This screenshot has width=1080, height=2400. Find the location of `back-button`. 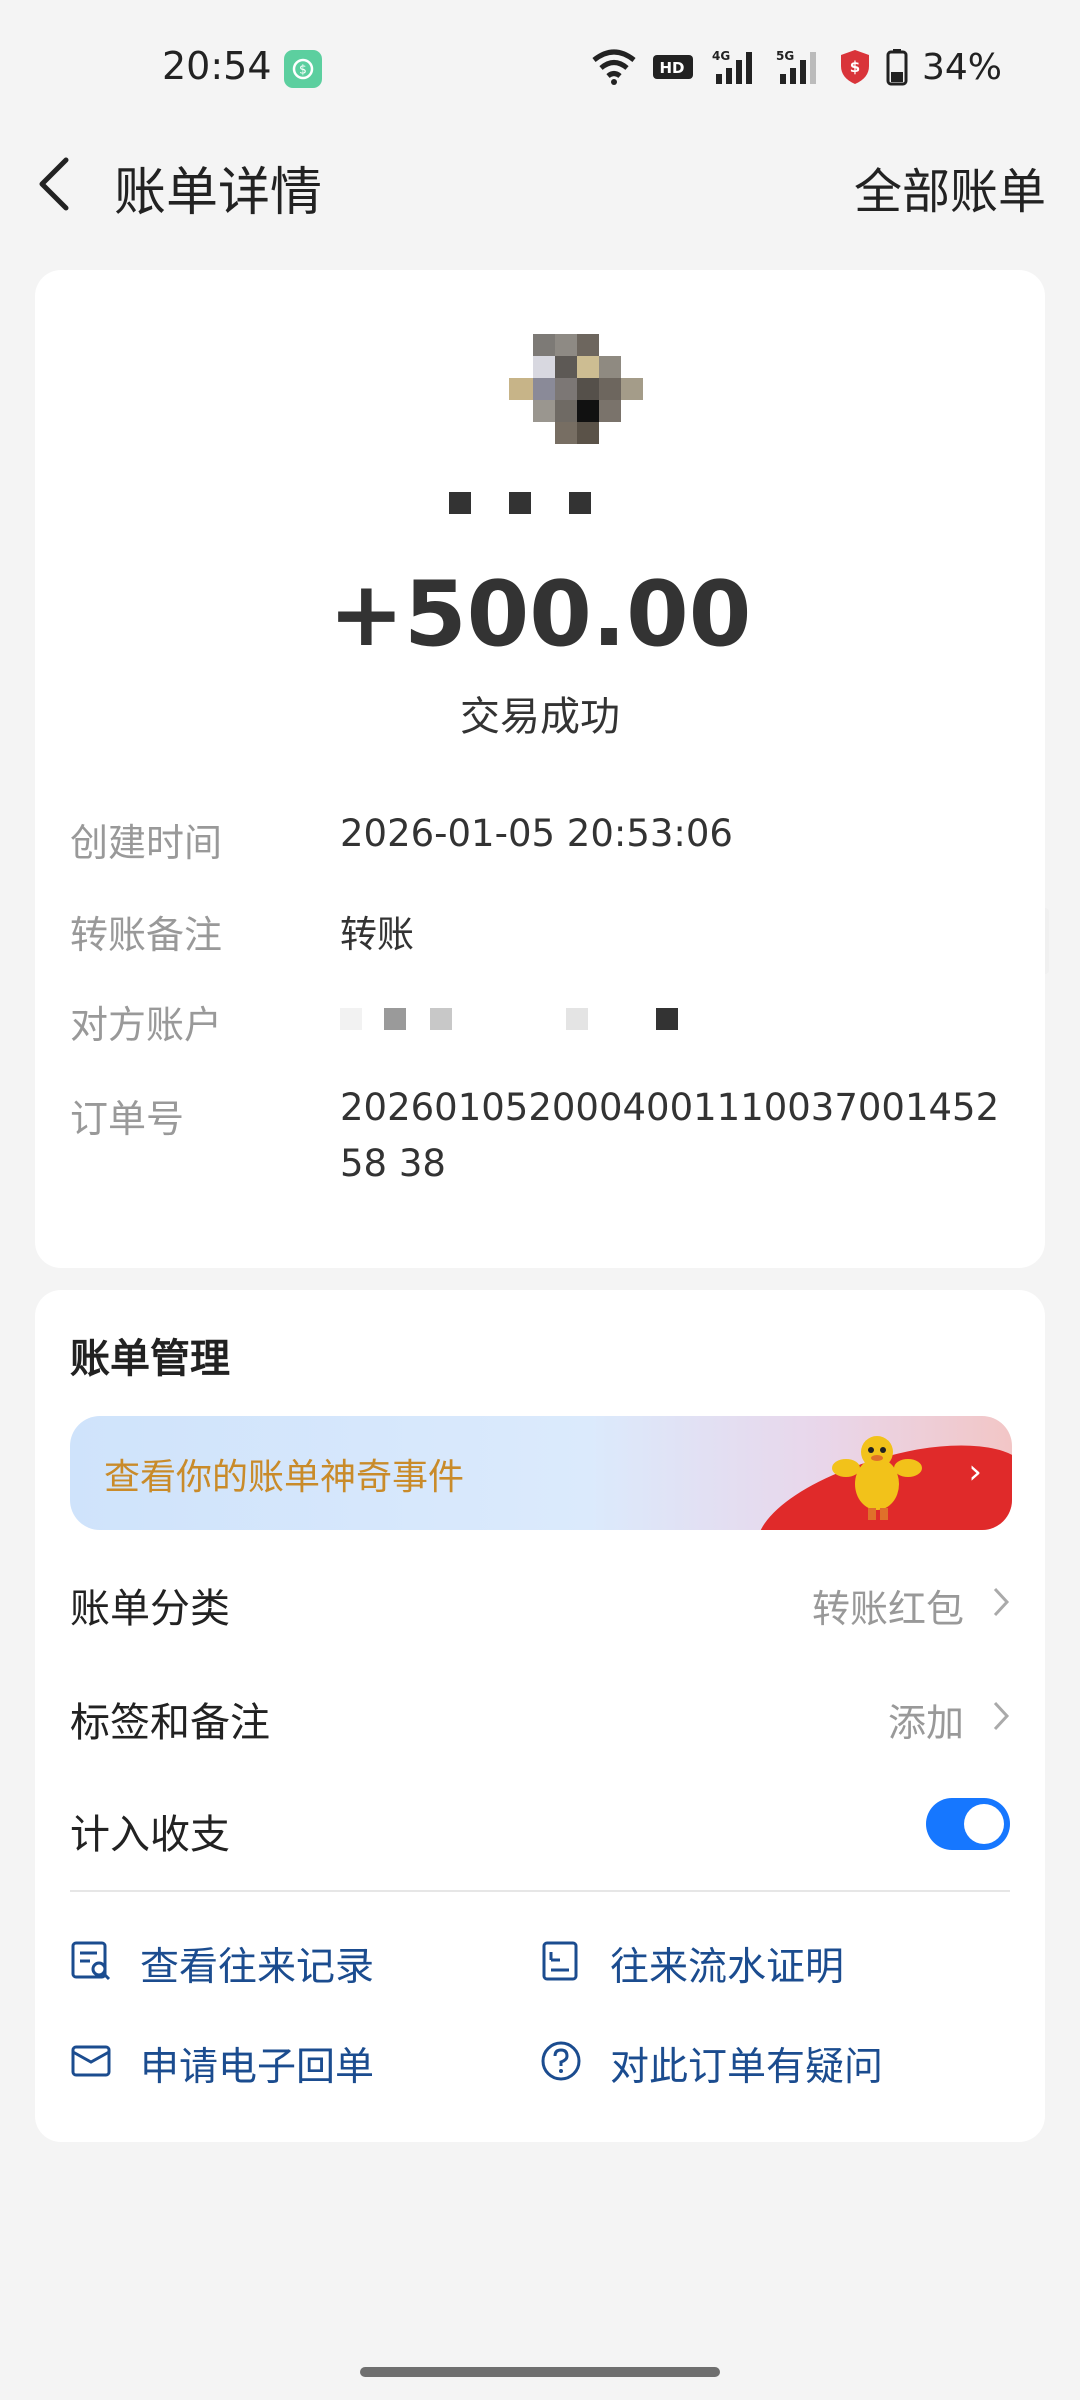

back-button is located at coordinates (59, 184).